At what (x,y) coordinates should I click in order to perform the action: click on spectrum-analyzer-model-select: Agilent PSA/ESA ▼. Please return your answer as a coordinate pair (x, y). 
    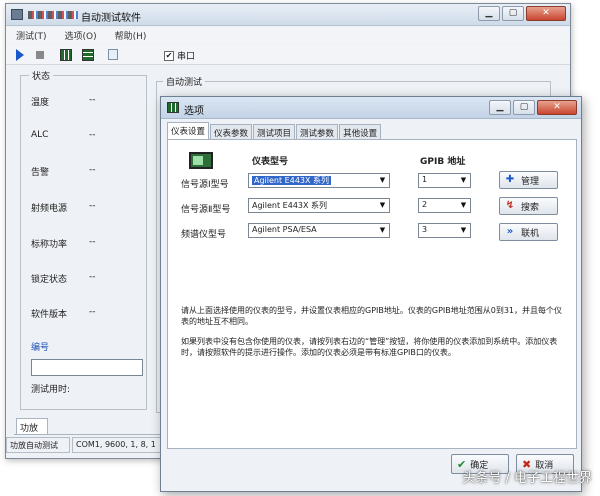
    Looking at the image, I should click on (319, 230).